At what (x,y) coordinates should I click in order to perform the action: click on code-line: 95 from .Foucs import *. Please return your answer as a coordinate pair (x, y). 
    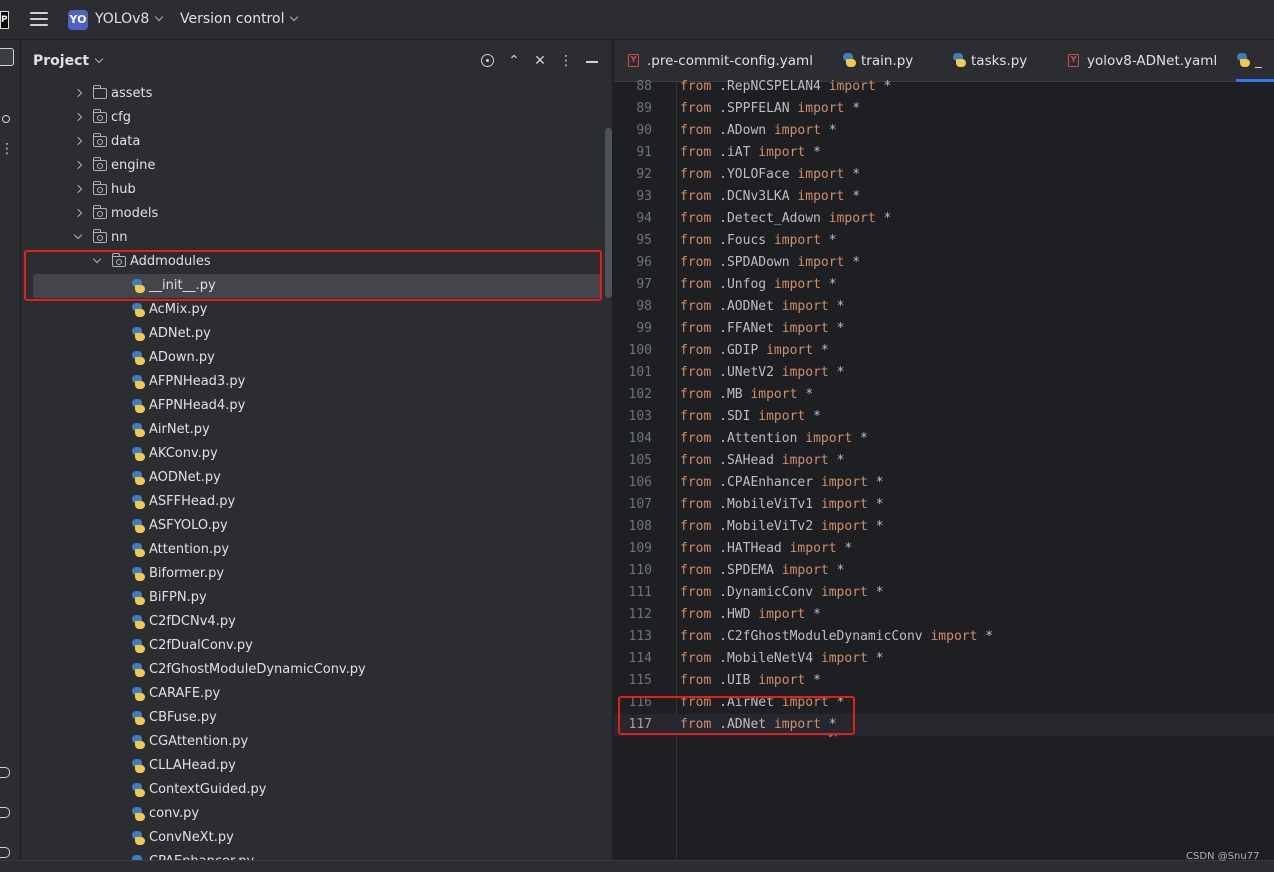
    Looking at the image, I should click on (944, 241).